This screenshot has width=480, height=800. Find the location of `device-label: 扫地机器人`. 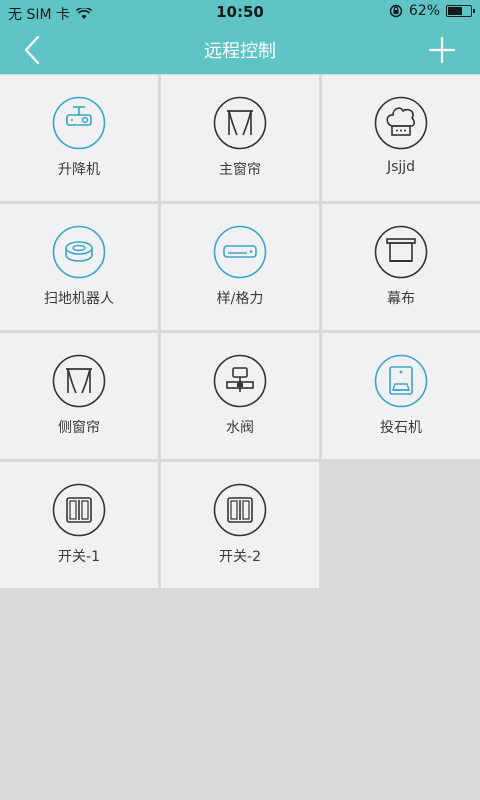

device-label: 扫地机器人 is located at coordinates (79, 299).